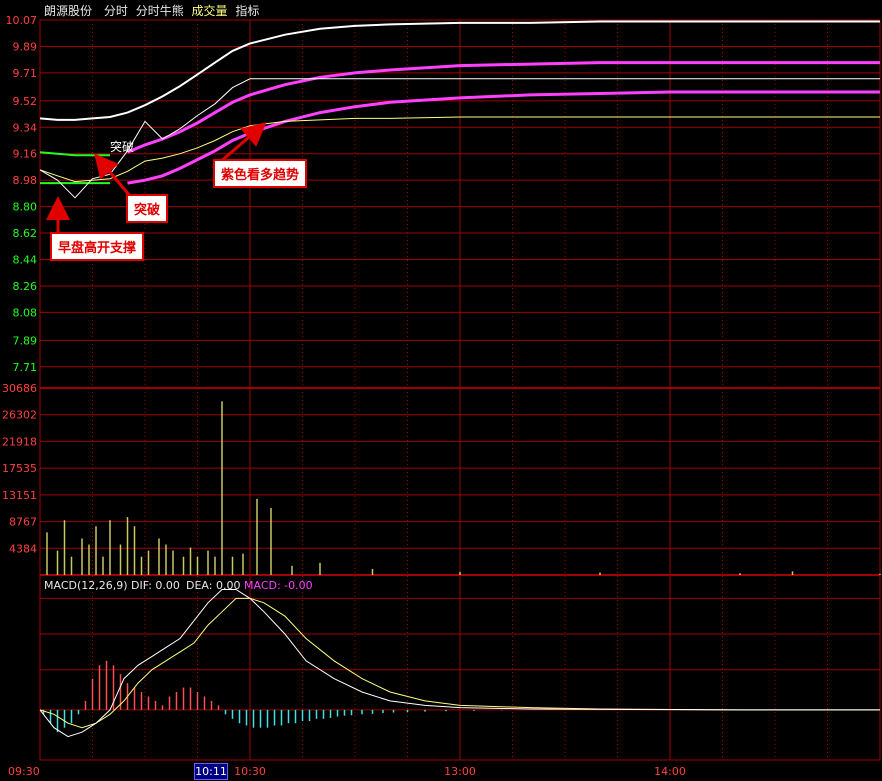 The width and height of the screenshot is (882, 781). I want to click on volume-tick-label: 21918, so click(19, 441).